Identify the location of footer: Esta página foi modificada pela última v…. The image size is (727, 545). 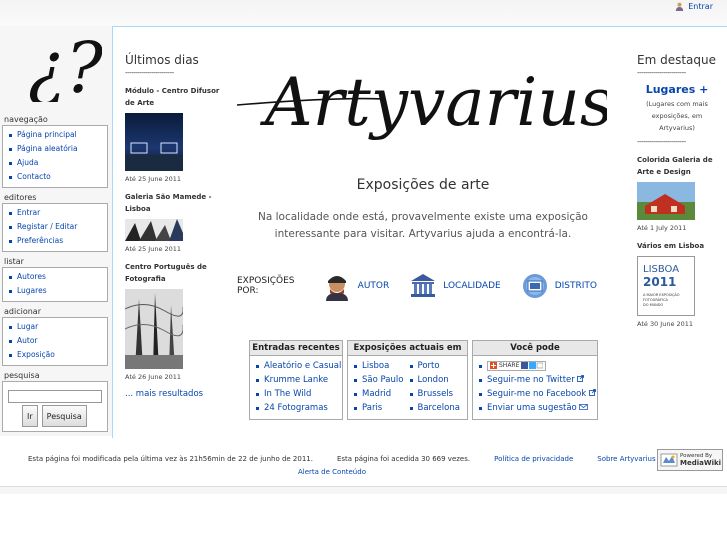
(363, 463).